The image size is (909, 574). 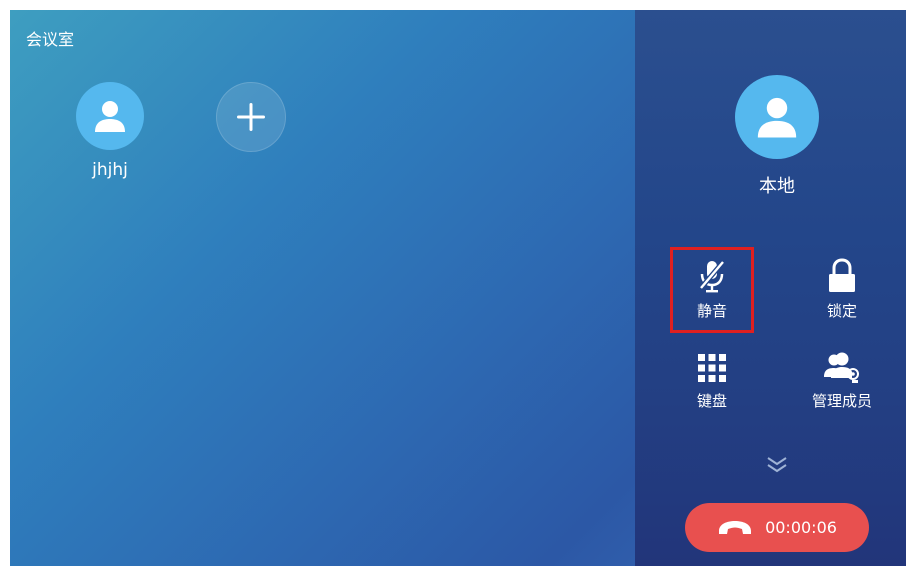 I want to click on participant-jhjhj: jhjhj, so click(x=110, y=131).